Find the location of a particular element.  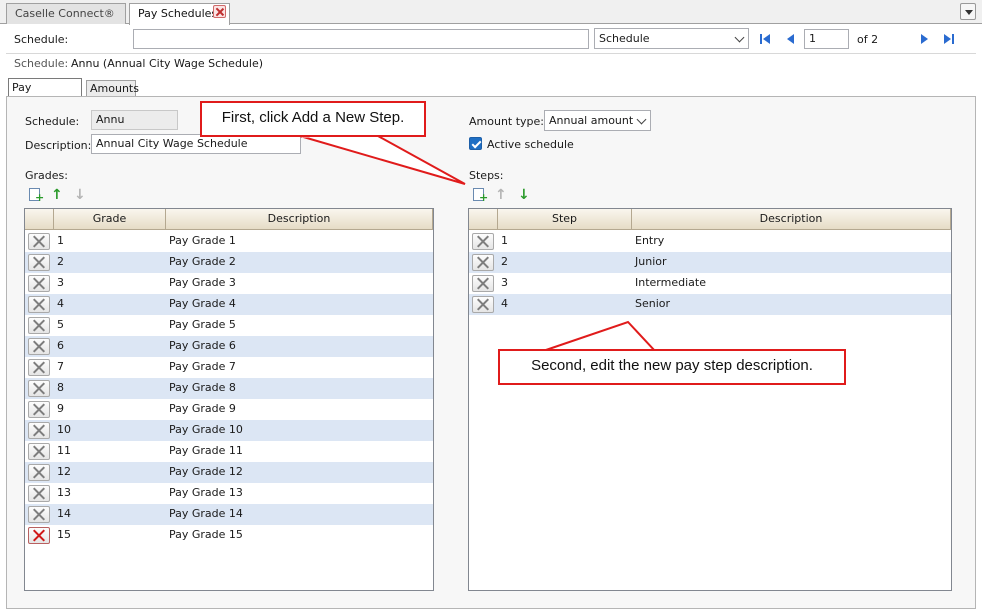

callout-first-text: First, click Add a New Step. is located at coordinates (313, 117).